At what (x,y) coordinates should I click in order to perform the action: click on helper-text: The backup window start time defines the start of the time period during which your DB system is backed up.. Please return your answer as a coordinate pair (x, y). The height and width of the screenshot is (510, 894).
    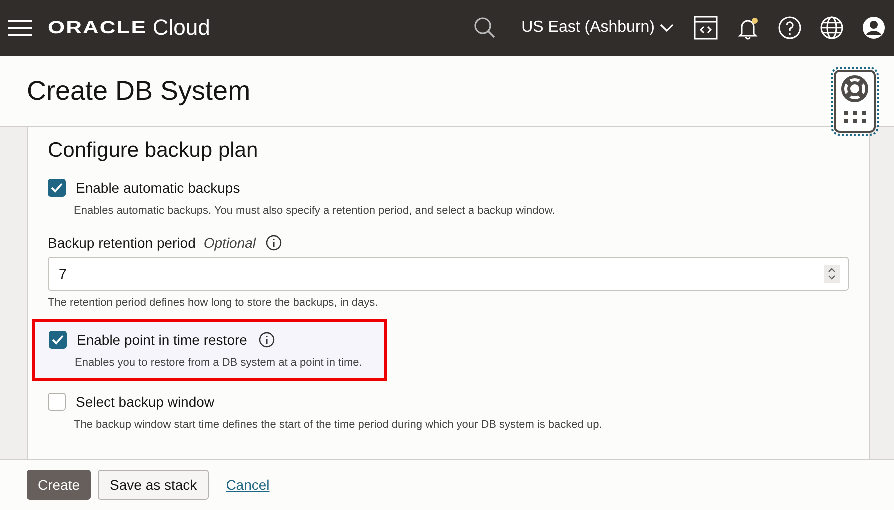
    Looking at the image, I should click on (339, 425).